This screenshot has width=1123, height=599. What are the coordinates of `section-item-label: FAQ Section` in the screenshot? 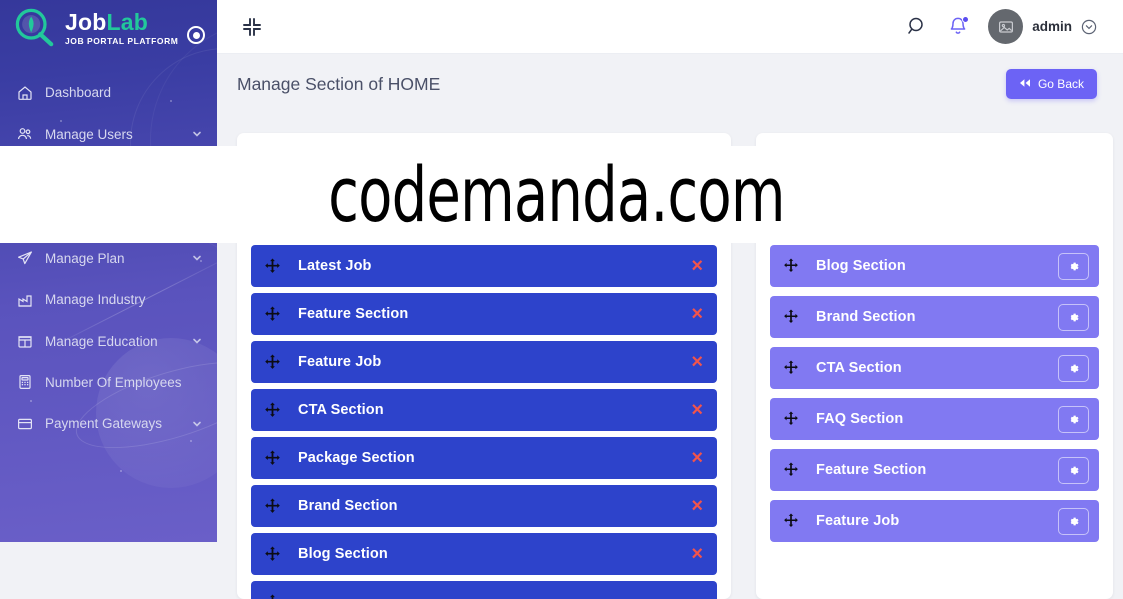 It's located at (860, 419).